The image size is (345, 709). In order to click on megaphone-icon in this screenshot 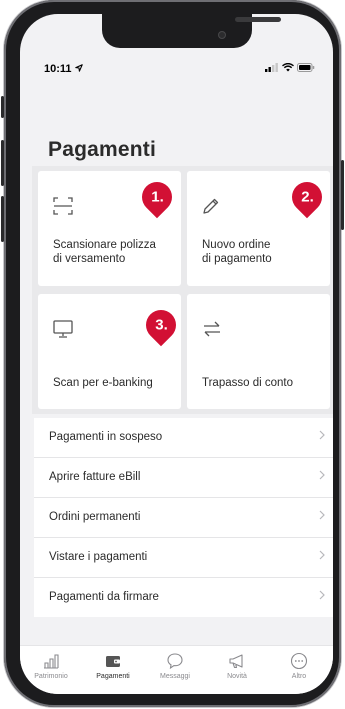, I will do `click(236, 661)`.